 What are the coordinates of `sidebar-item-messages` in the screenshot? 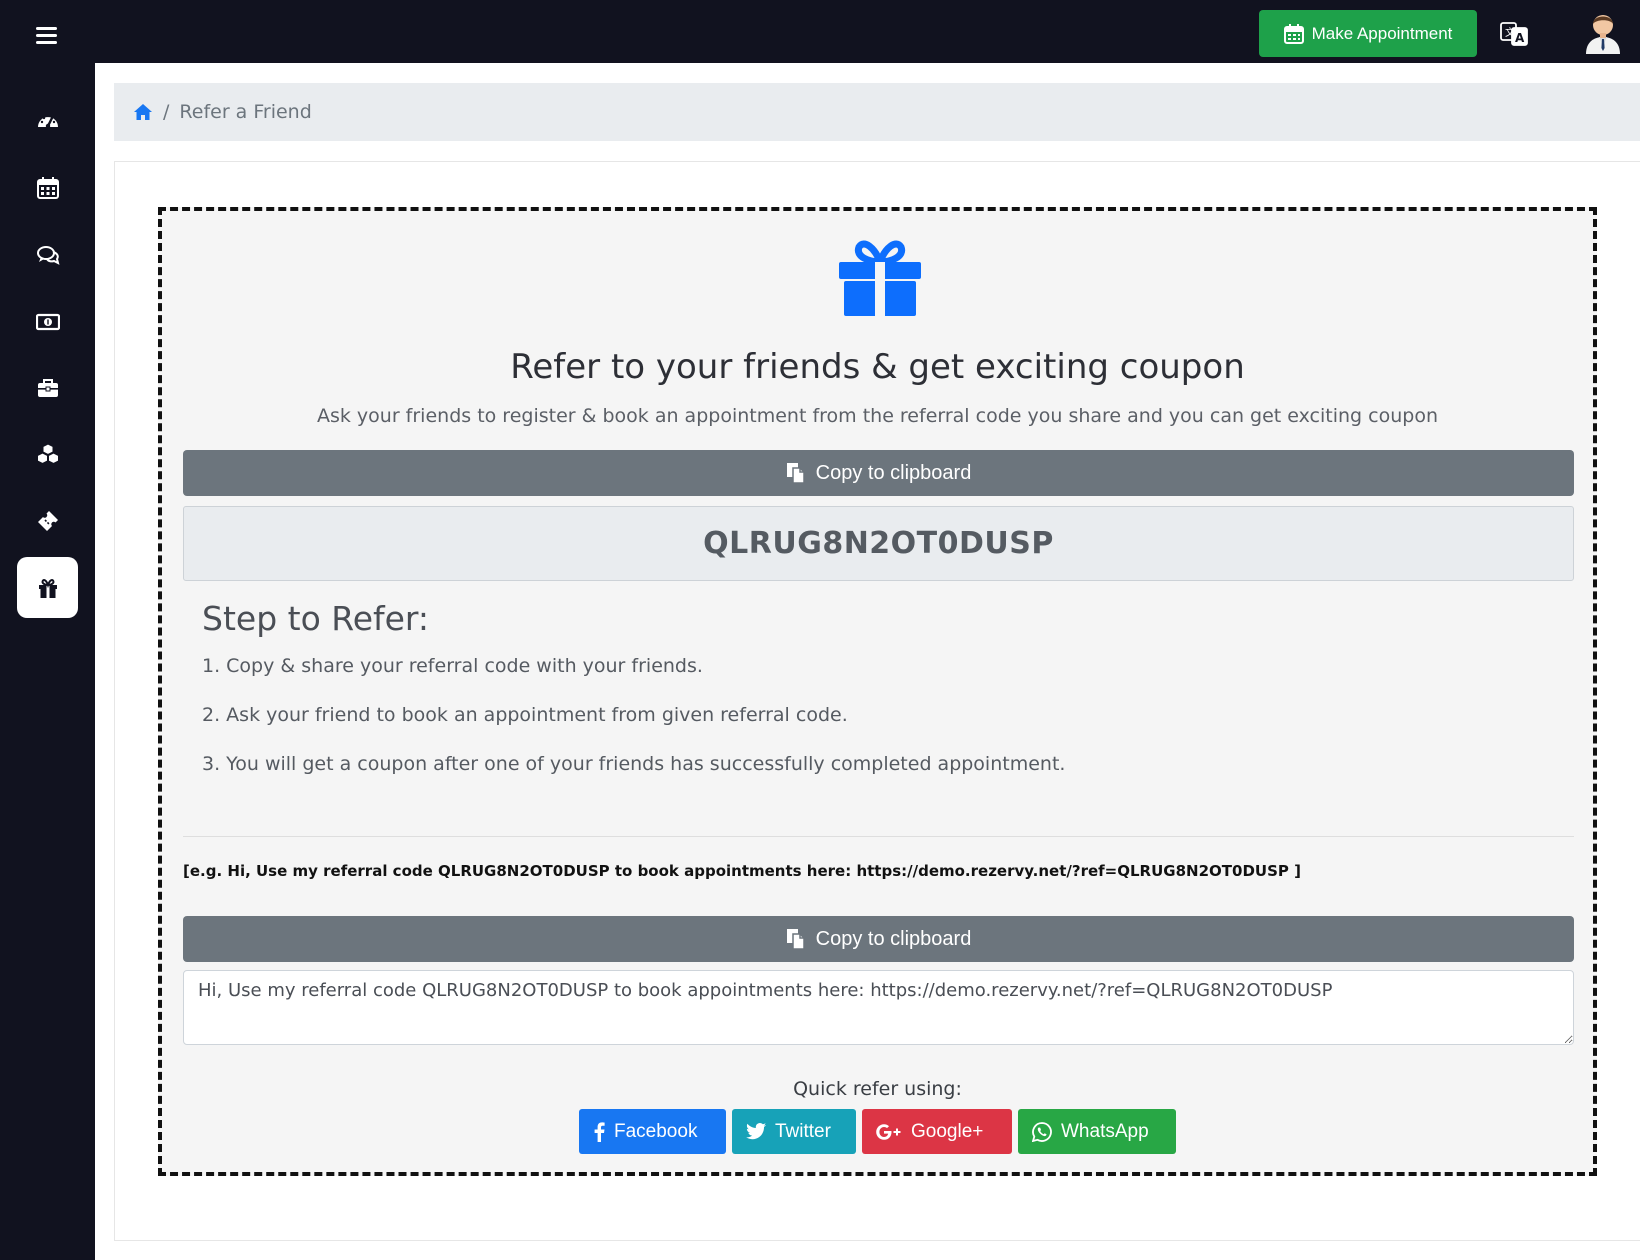 It's located at (47, 254).